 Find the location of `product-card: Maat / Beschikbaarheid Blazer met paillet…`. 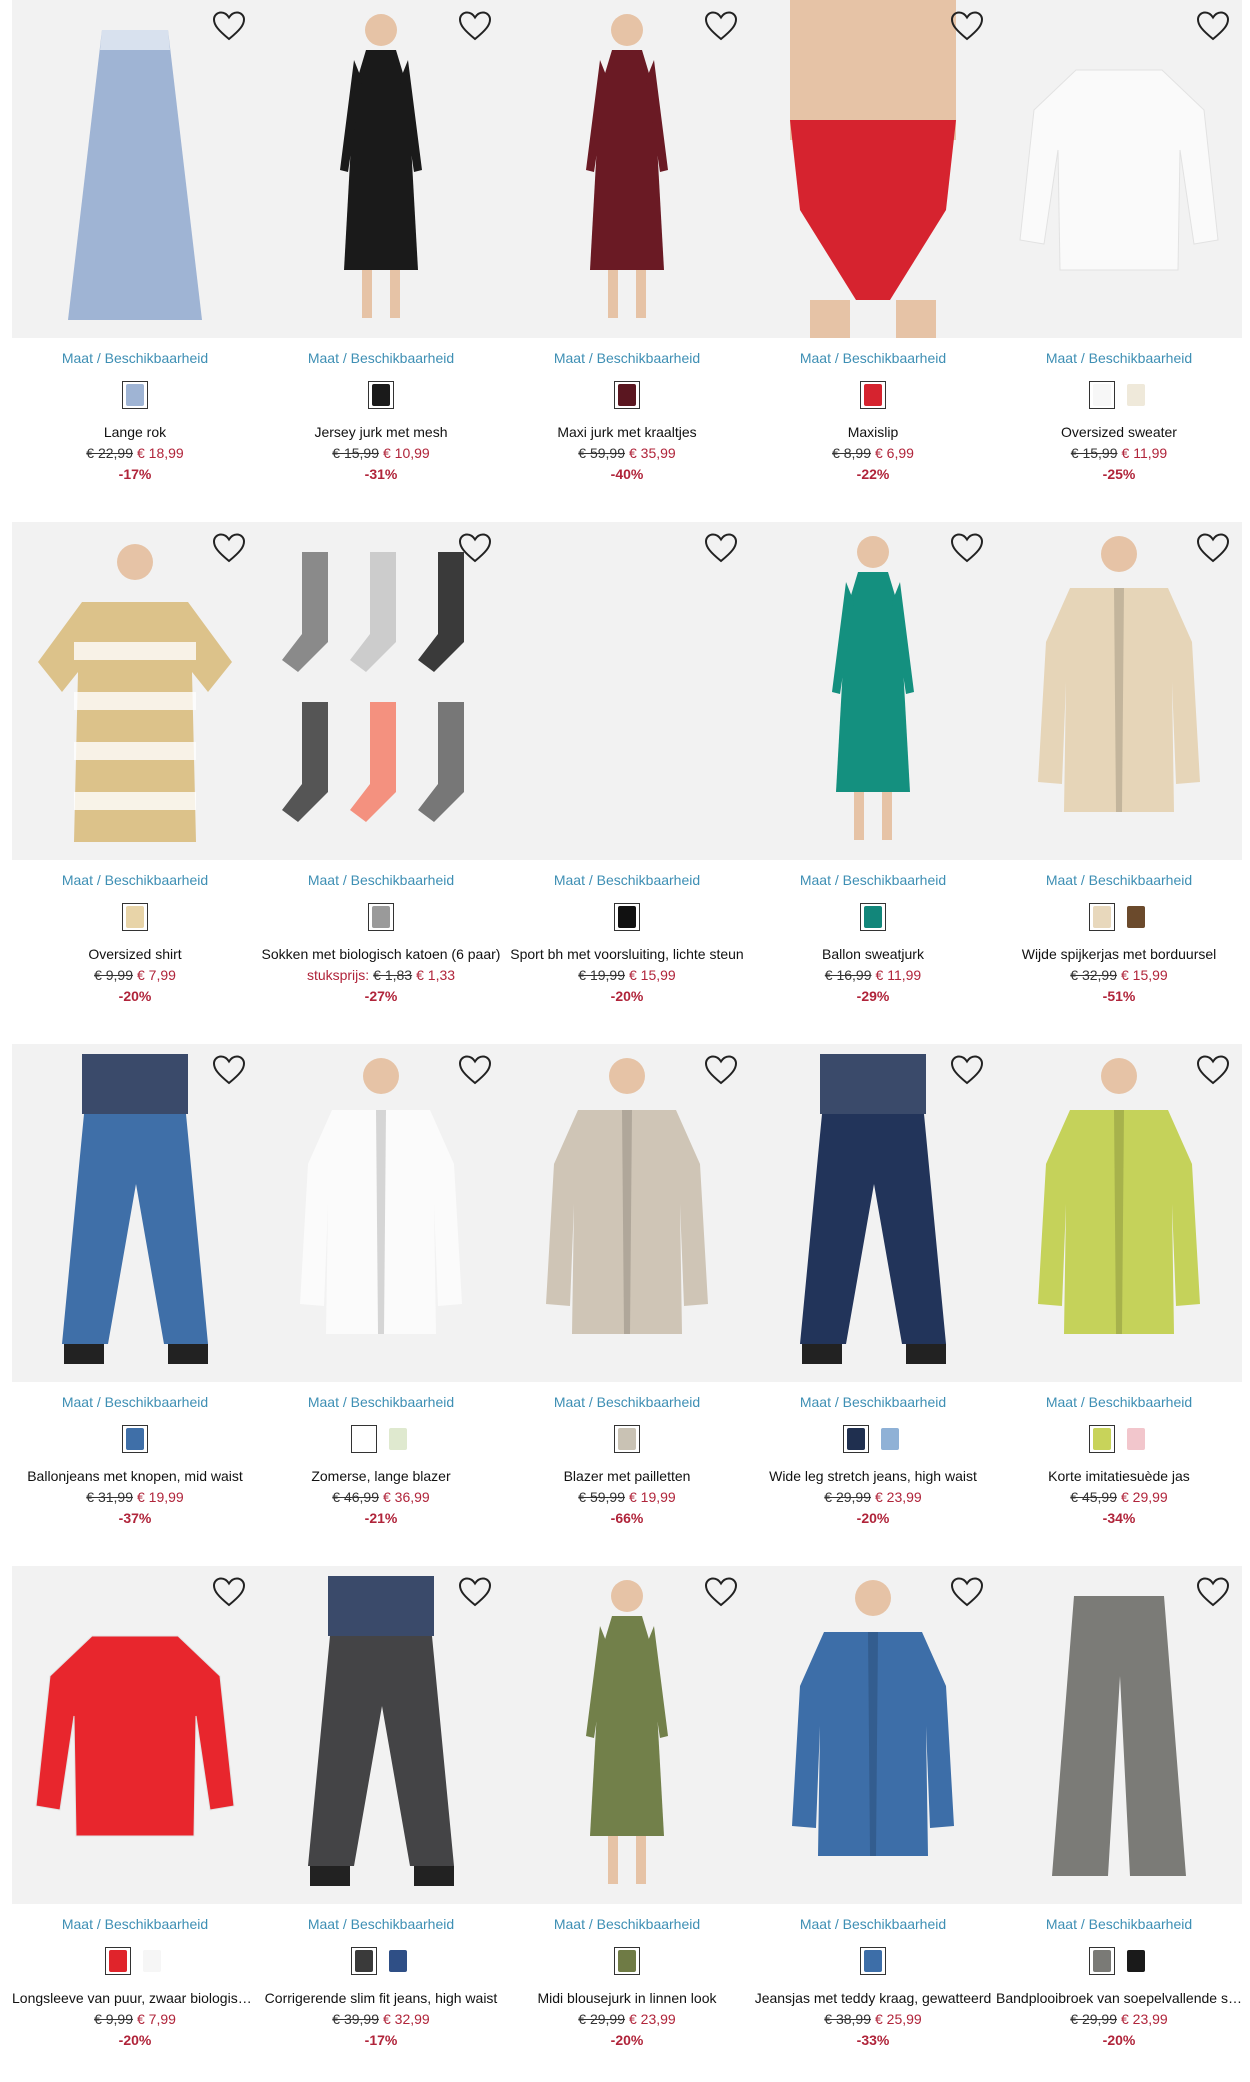

product-card: Maat / Beschikbaarheid Blazer met paillet… is located at coordinates (627, 1294).